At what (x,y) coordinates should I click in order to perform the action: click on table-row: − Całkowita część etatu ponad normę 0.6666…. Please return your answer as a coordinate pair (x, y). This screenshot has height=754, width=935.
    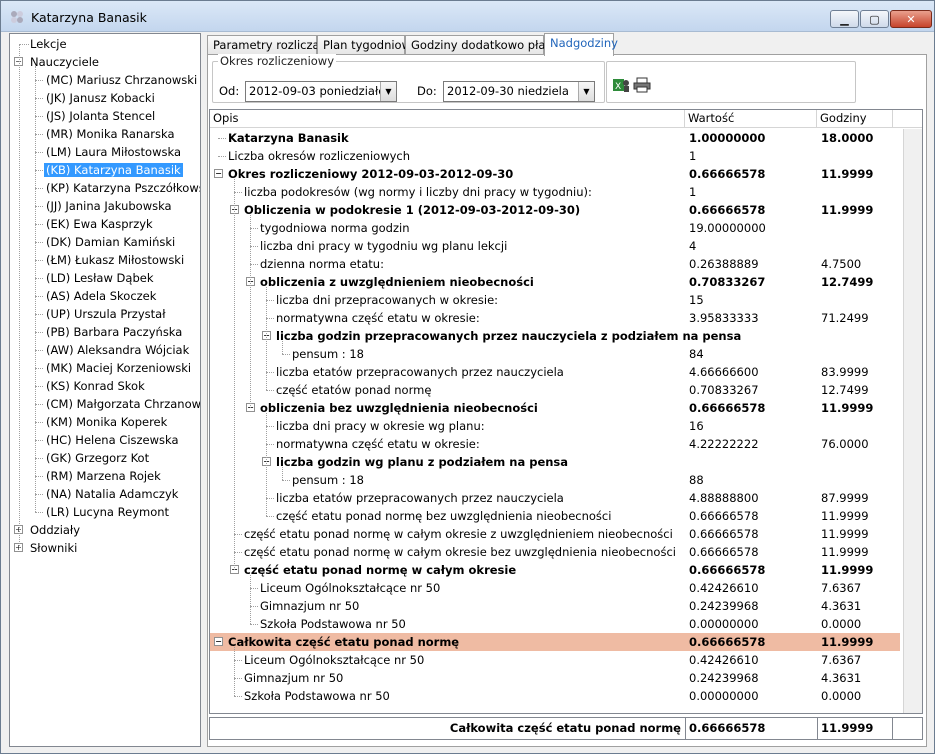
    Looking at the image, I should click on (555, 642).